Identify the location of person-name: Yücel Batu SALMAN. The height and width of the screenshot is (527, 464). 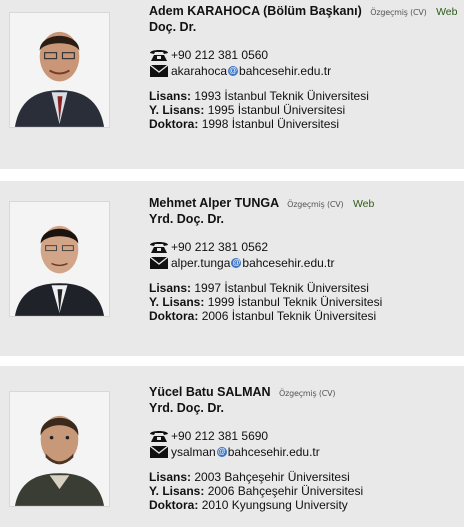
(210, 392).